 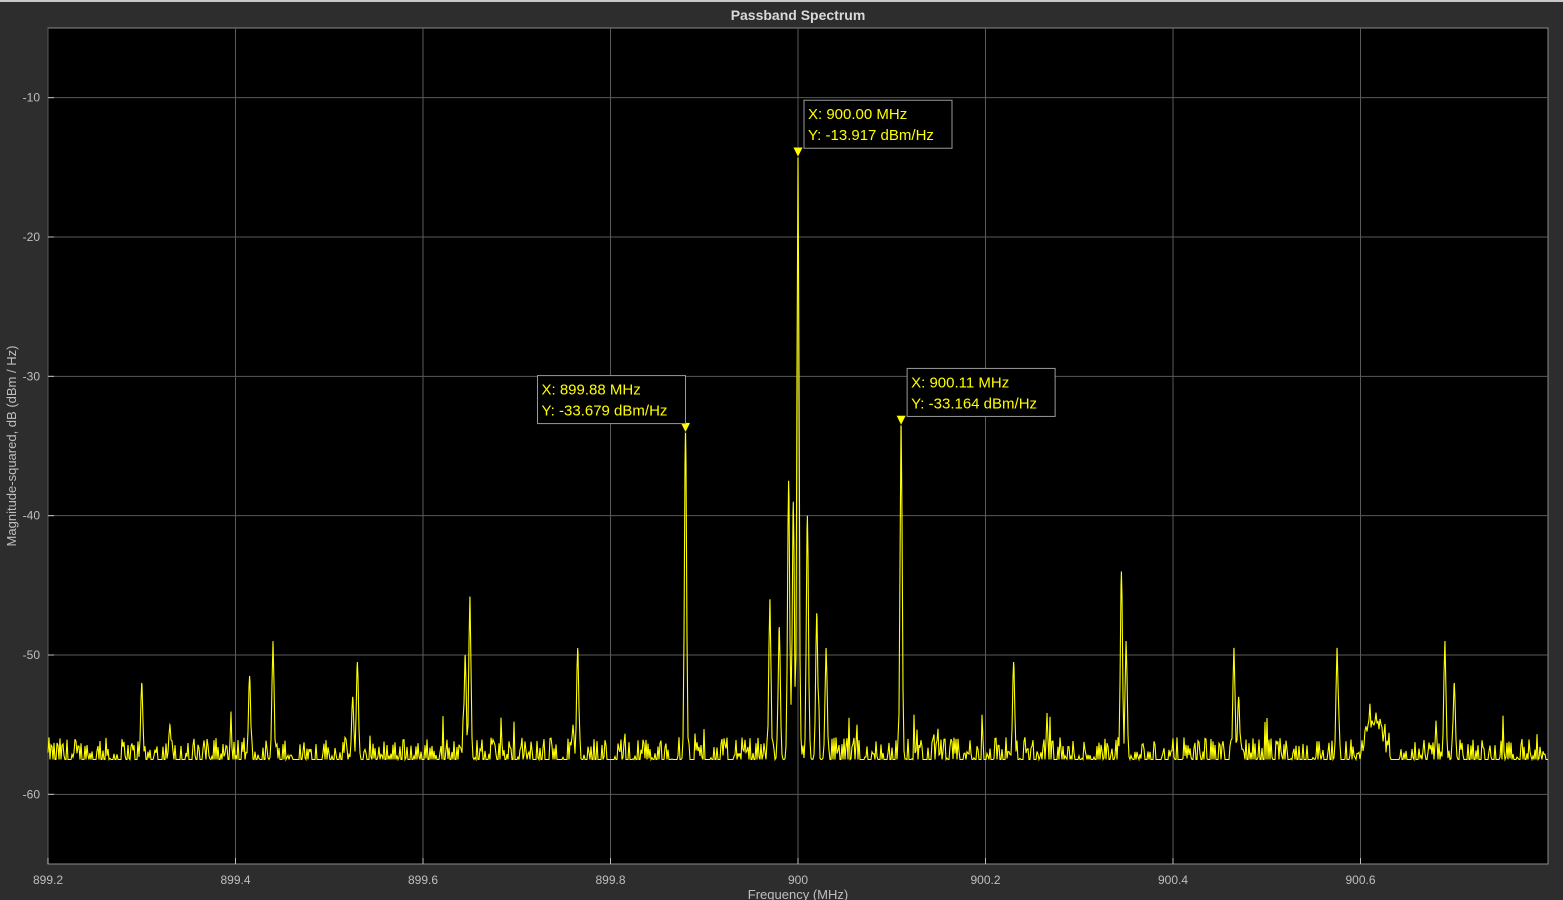 I want to click on x-tick-label: 900.4, so click(x=1173, y=880).